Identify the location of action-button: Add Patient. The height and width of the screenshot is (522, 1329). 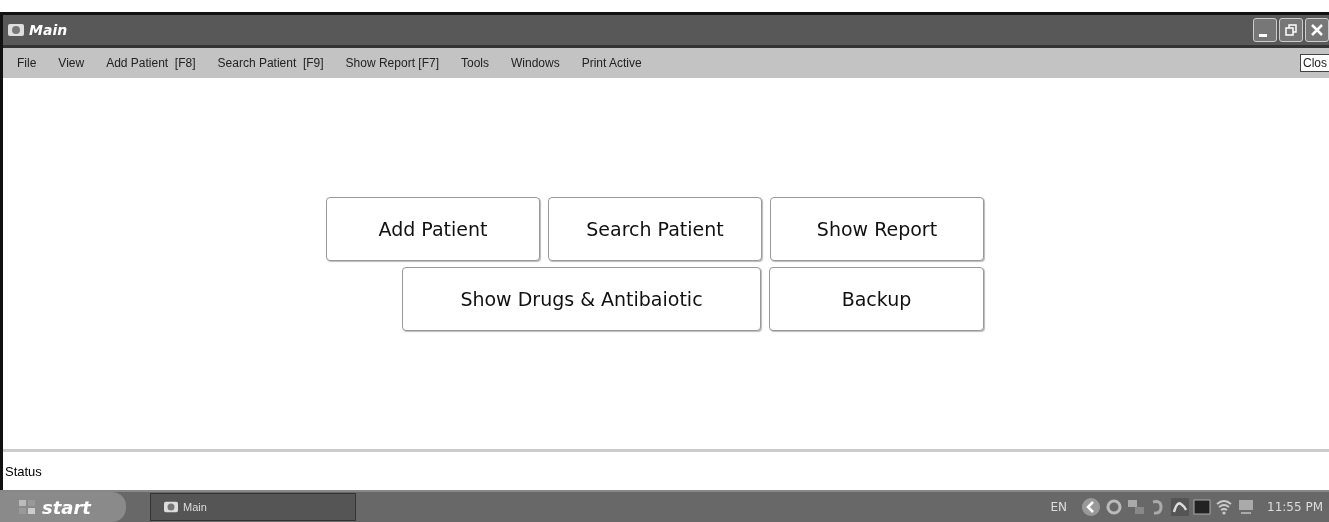
(433, 228).